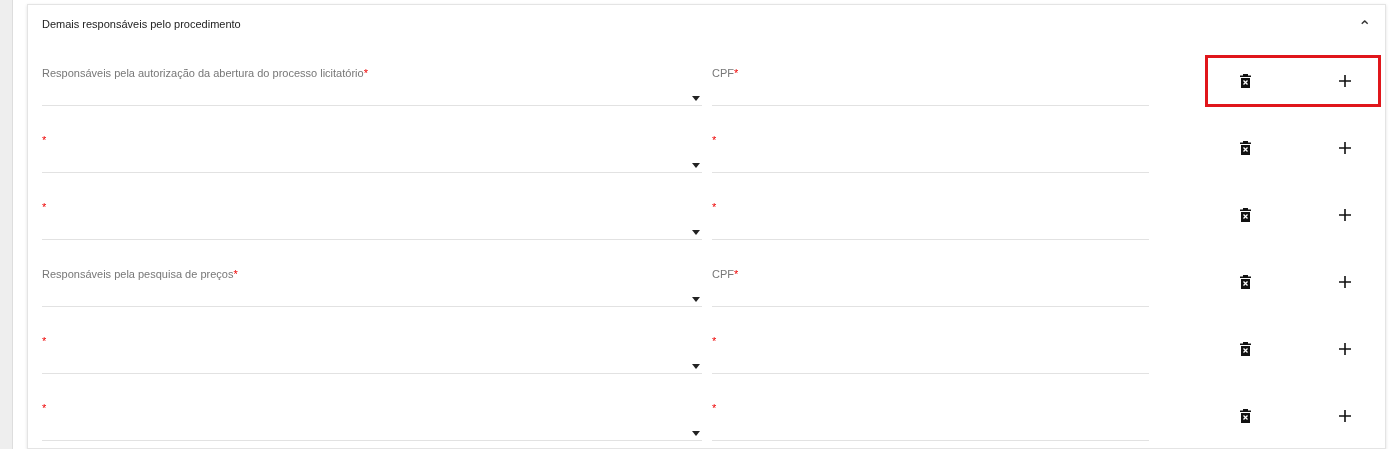  What do you see at coordinates (372, 86) in the screenshot?
I see `select-field: Responsáveis pela autorização da abertura do processo licitatório*` at bounding box center [372, 86].